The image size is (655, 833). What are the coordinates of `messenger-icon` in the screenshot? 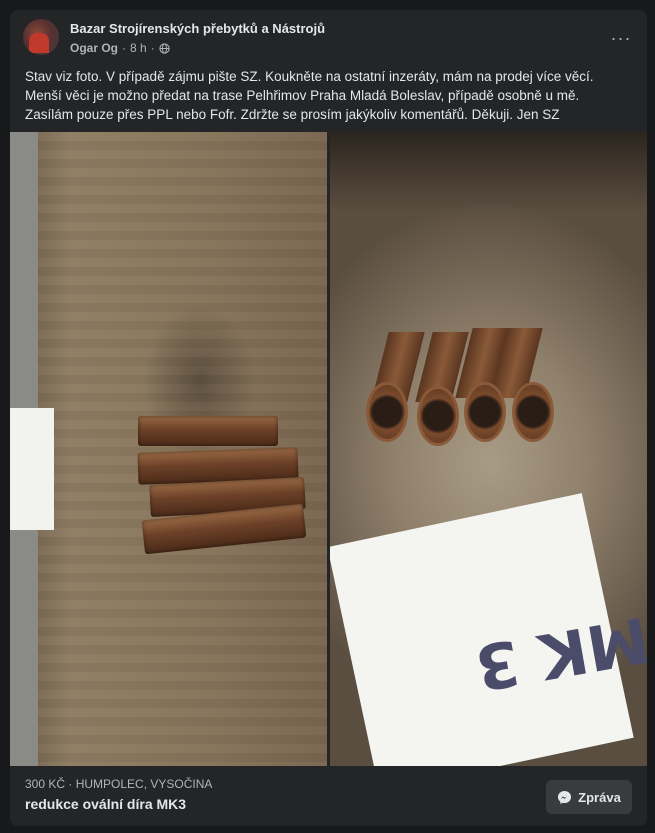 It's located at (565, 797).